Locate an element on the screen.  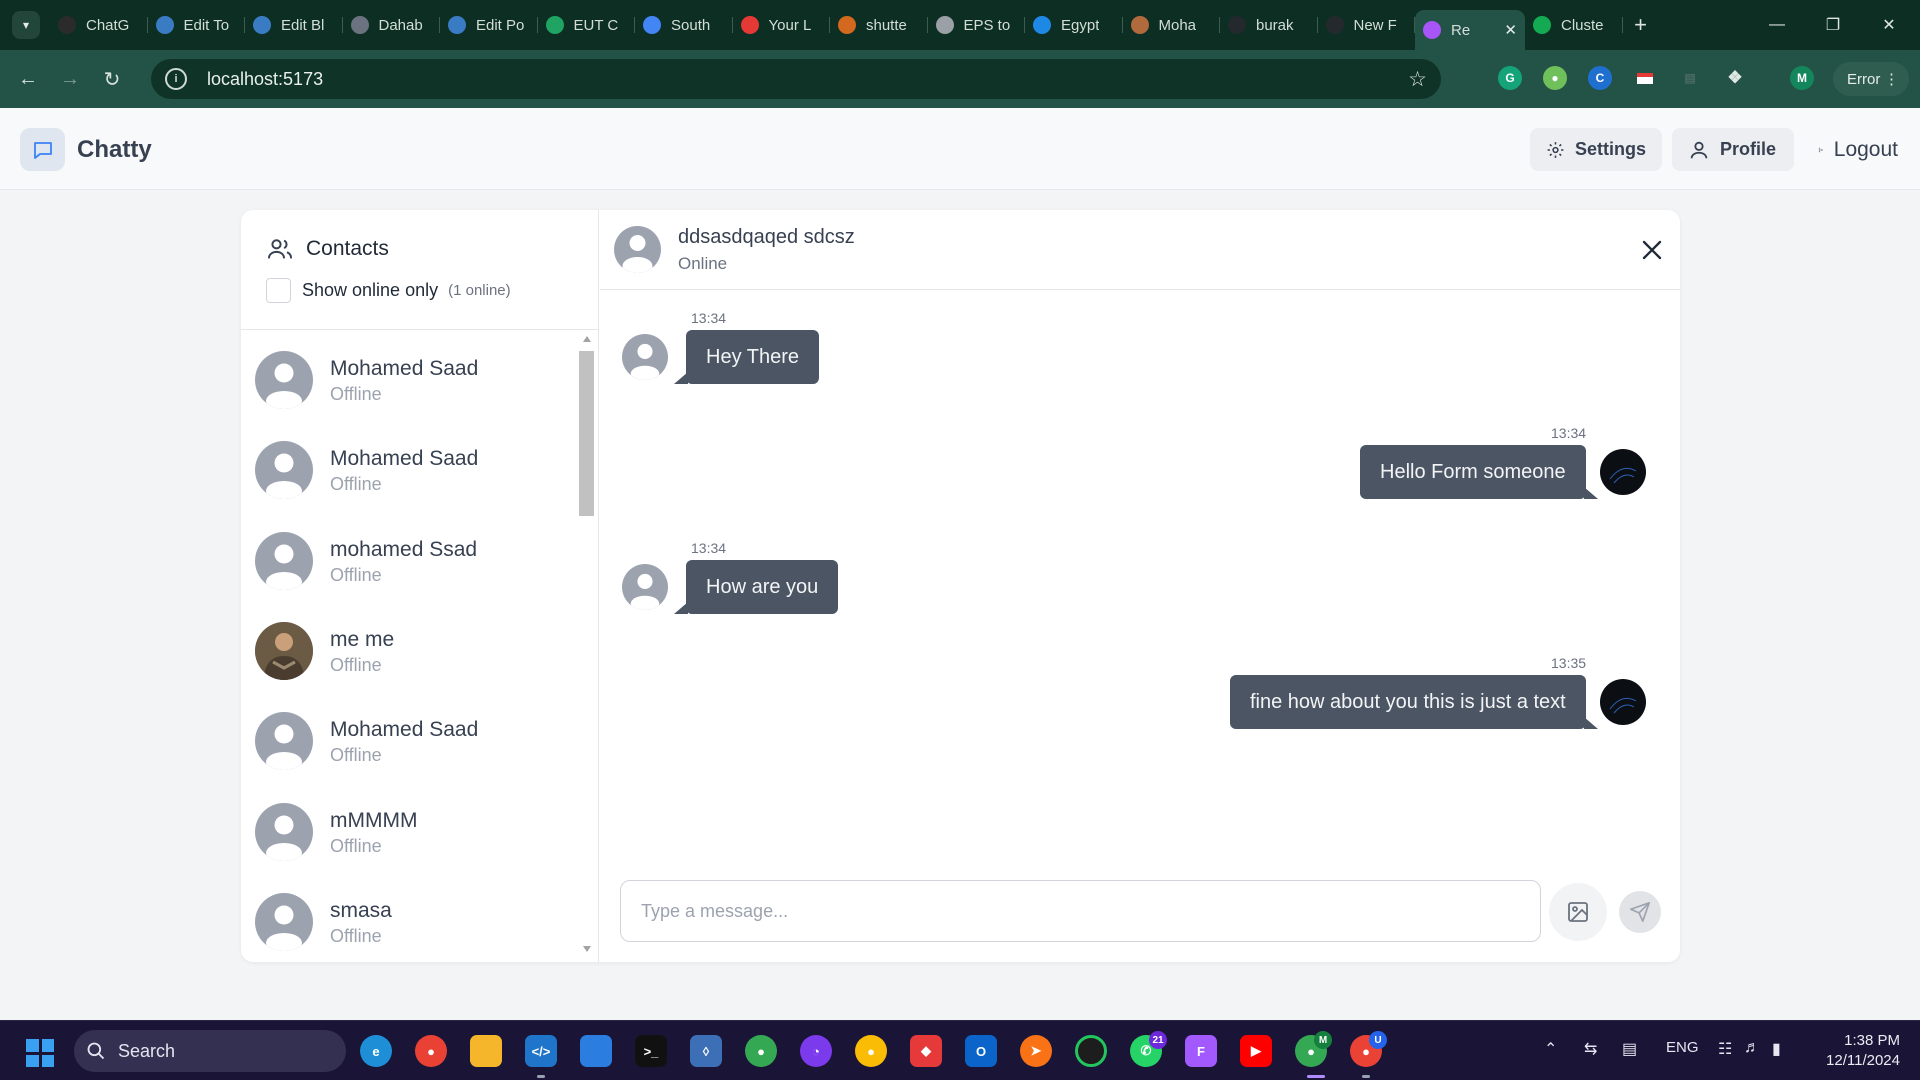
message-input is located at coordinates (1080, 911).